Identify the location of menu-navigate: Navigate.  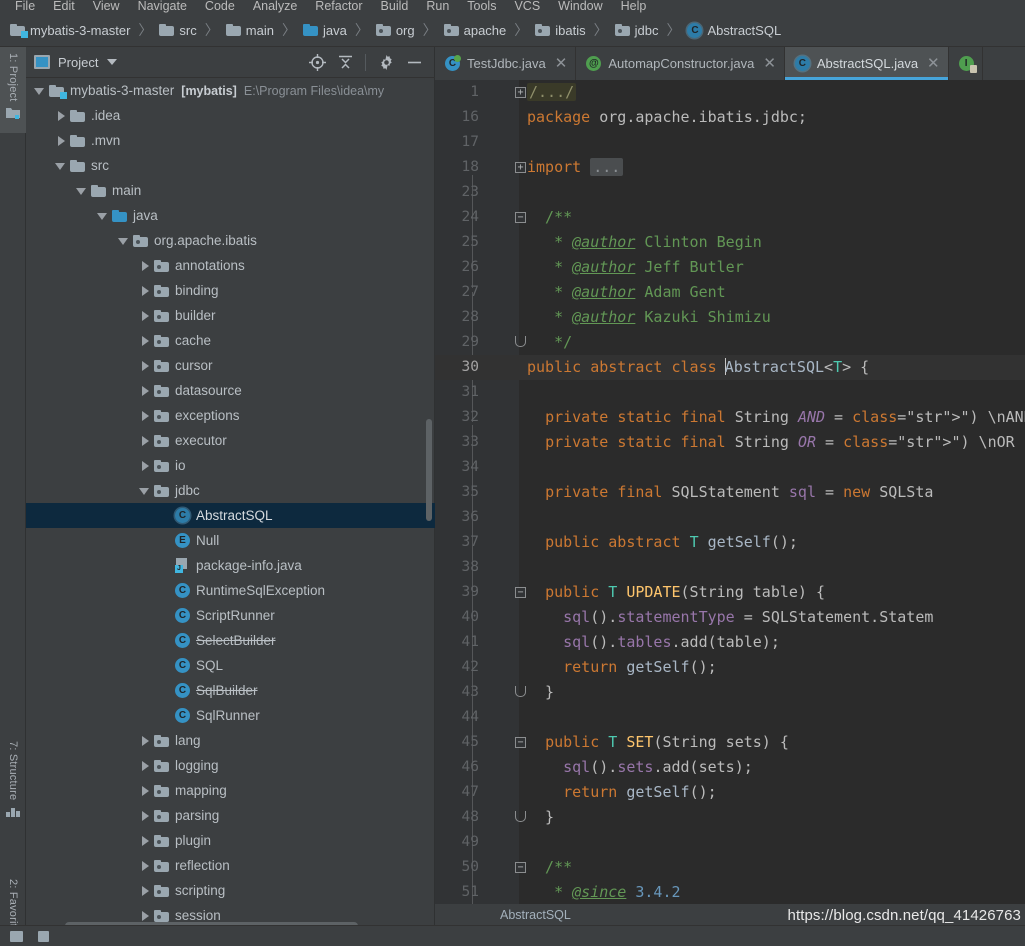
(162, 7).